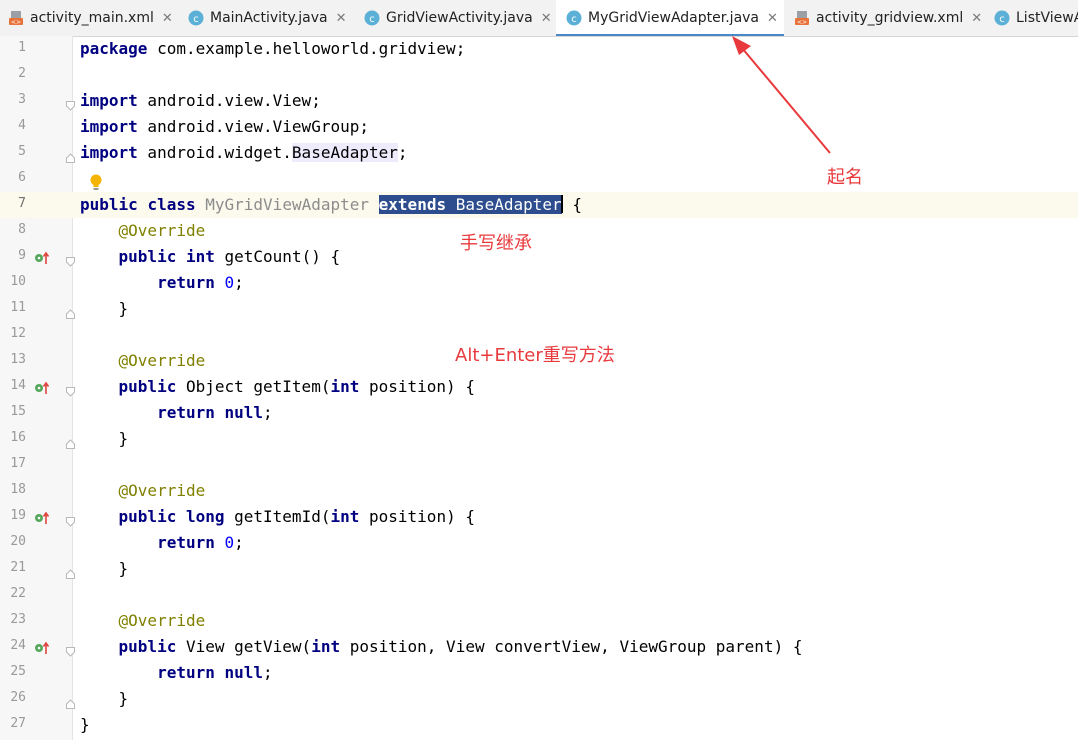 The height and width of the screenshot is (740, 1078). What do you see at coordinates (539, 699) in the screenshot?
I see `code-line: 26 }` at bounding box center [539, 699].